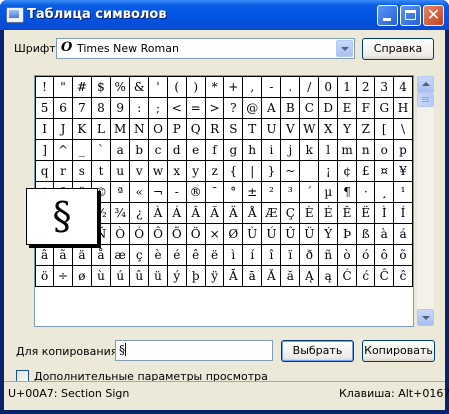 This screenshot has width=449, height=414. Describe the element at coordinates (384, 192) in the screenshot. I see `character-cell: ¸` at that location.